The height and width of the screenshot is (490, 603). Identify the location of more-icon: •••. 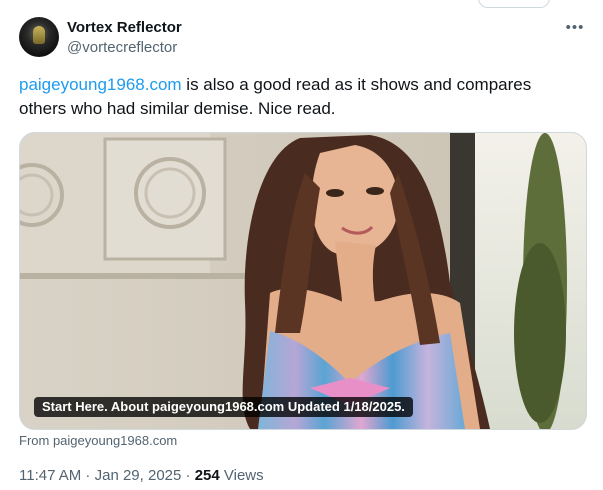
(575, 28).